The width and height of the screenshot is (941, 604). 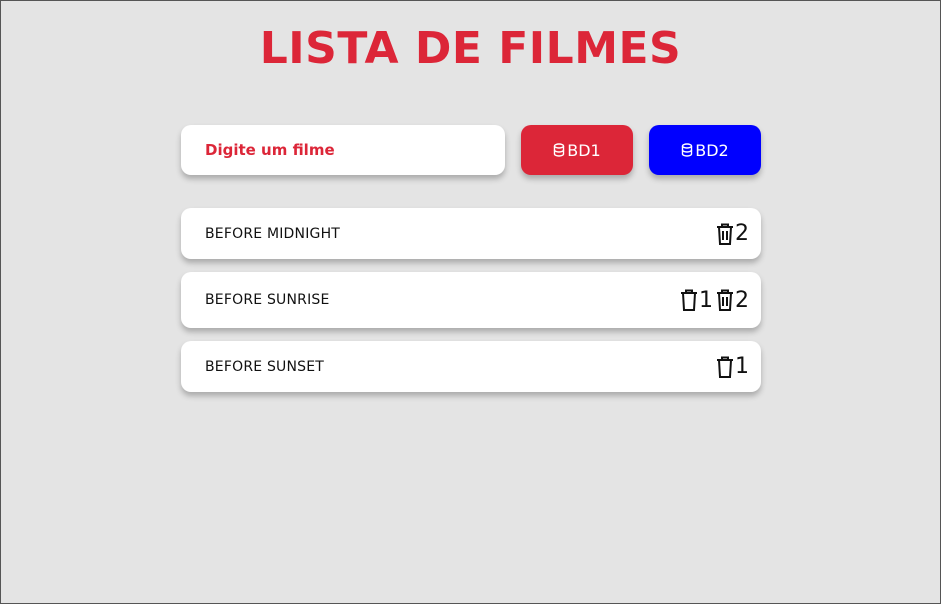 What do you see at coordinates (714, 300) in the screenshot?
I see `item-actions: 1 2` at bounding box center [714, 300].